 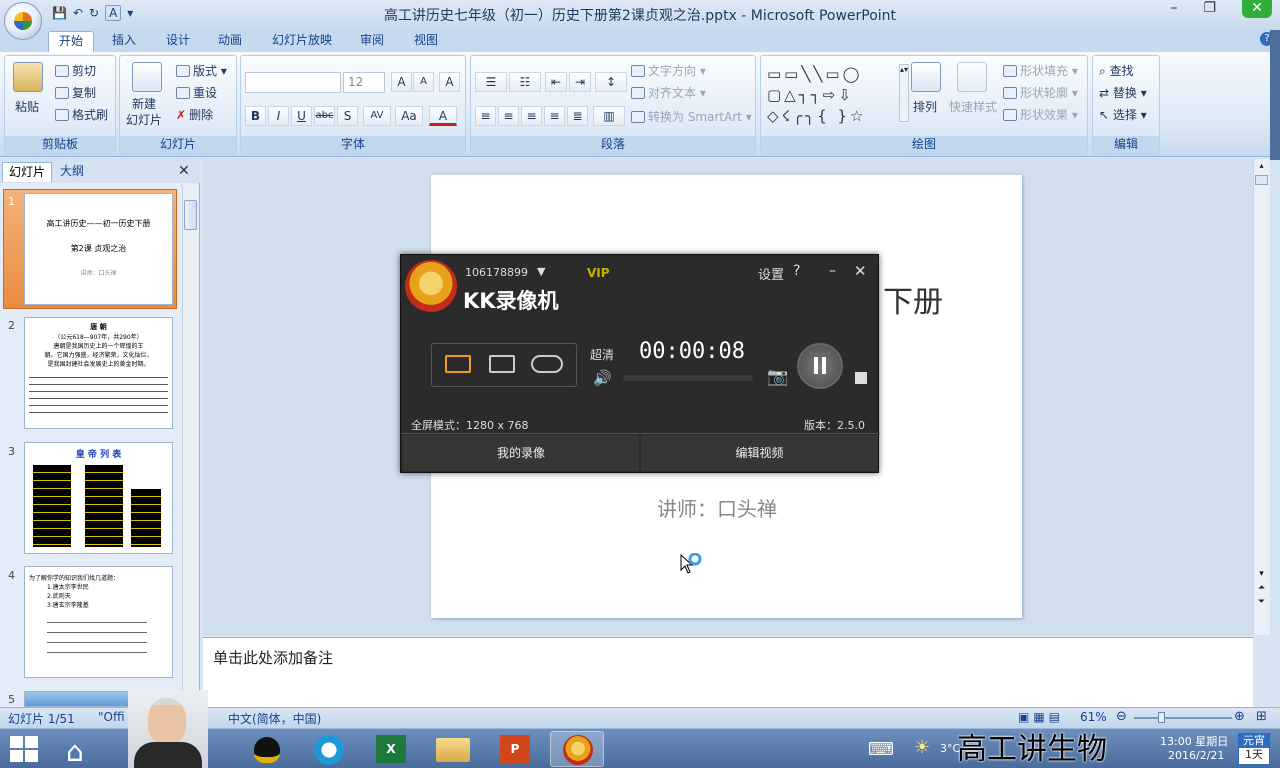 I want to click on format-painter-button: 格式刷, so click(x=81, y=114).